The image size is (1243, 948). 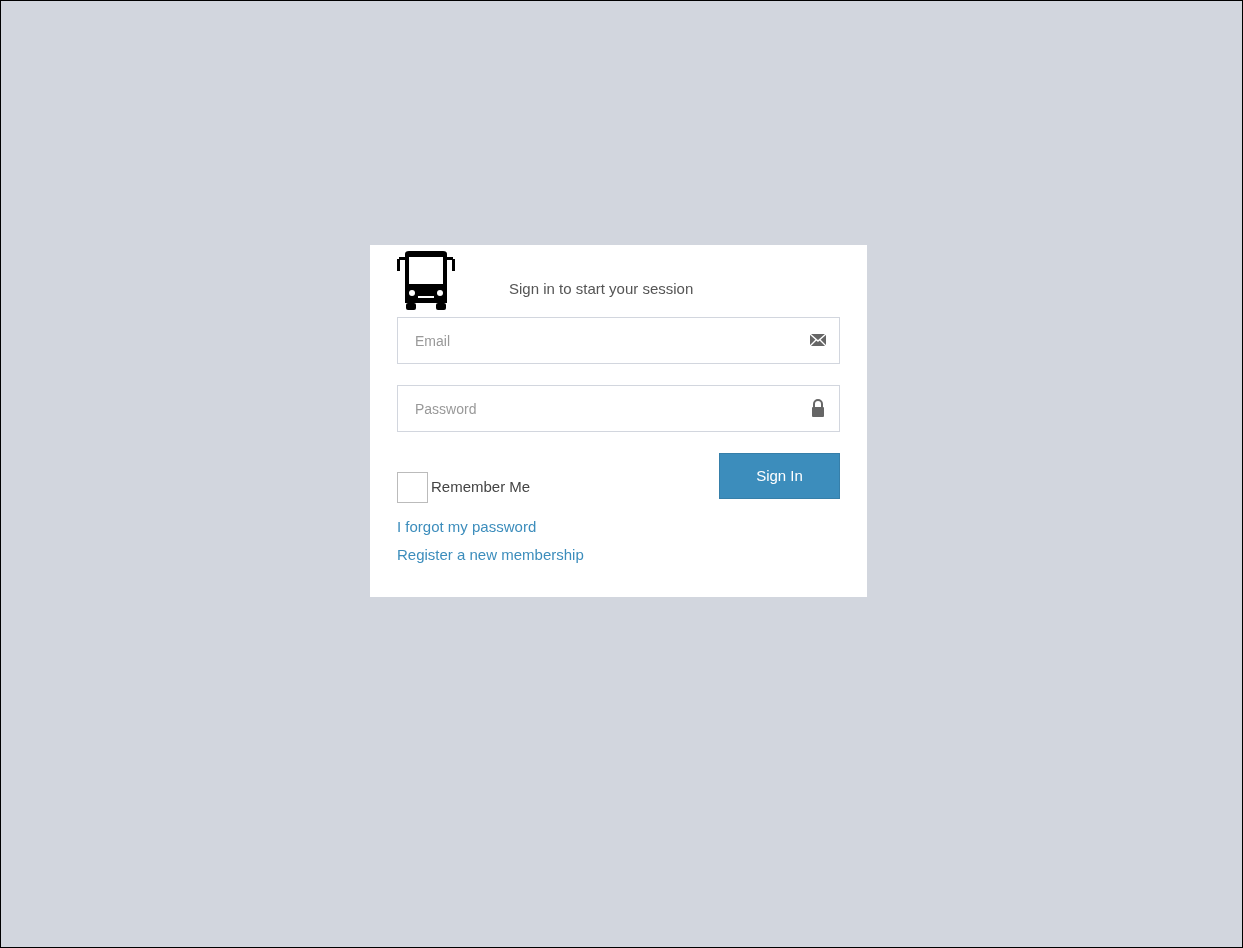 I want to click on email-field: Email, so click(x=618, y=340).